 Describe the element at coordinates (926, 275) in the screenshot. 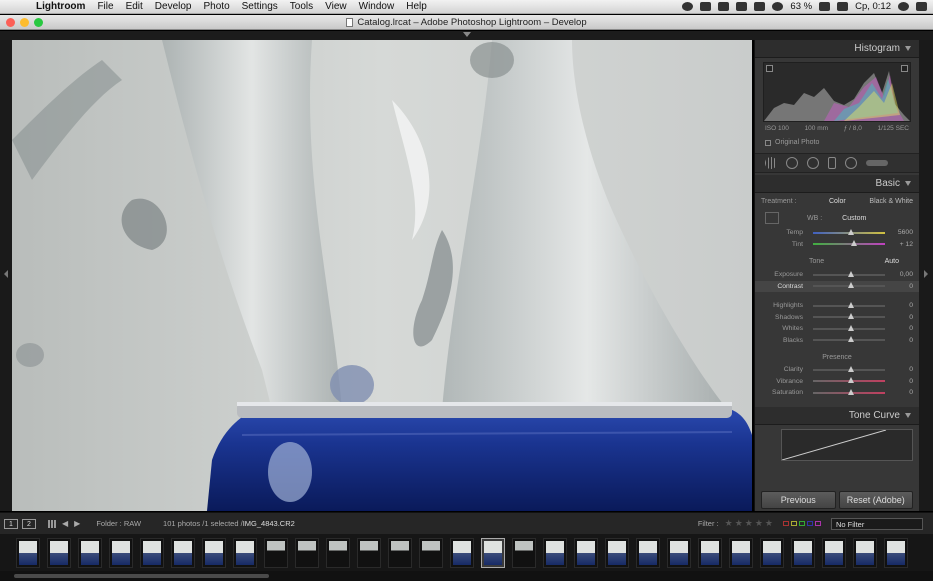

I see `right-panel-toggle` at that location.